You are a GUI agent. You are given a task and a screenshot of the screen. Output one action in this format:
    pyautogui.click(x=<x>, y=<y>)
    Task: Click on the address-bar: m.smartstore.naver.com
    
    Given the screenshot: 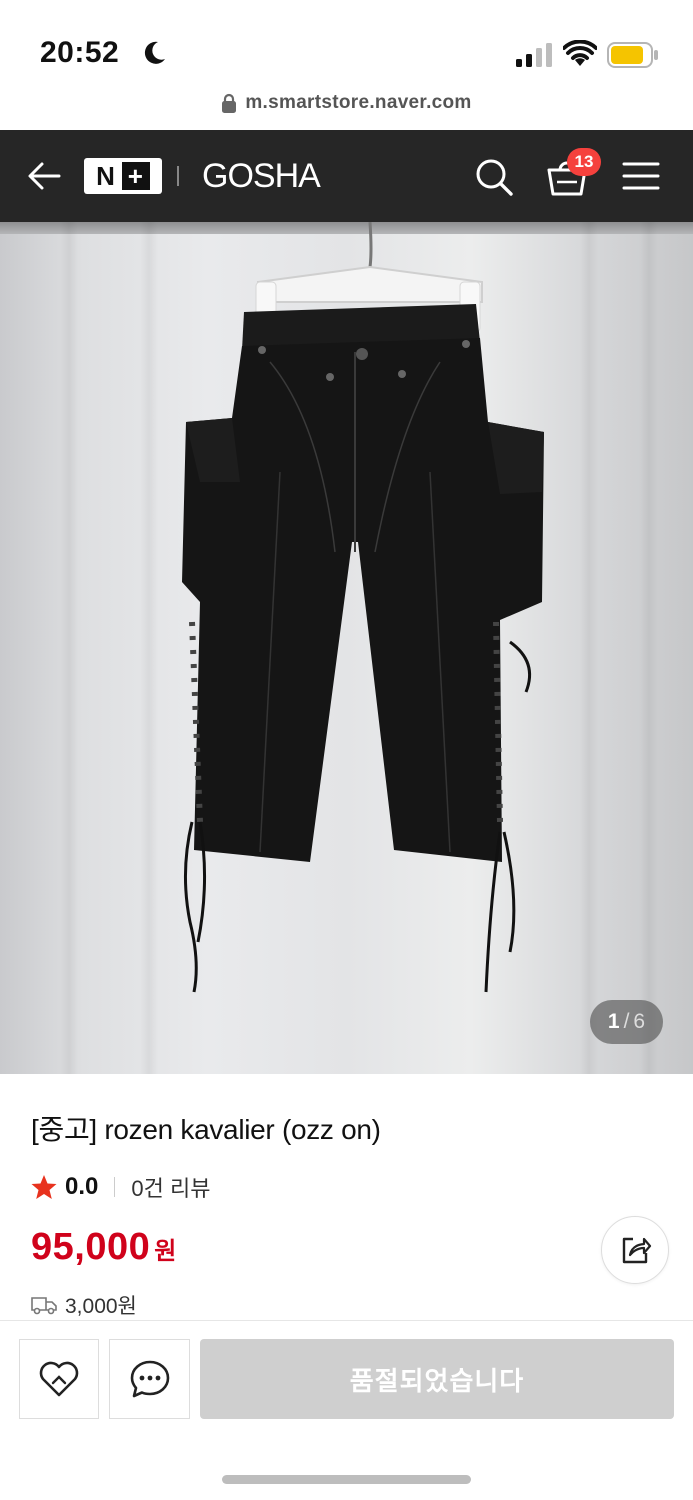 What is the action you would take?
    pyautogui.click(x=346, y=108)
    